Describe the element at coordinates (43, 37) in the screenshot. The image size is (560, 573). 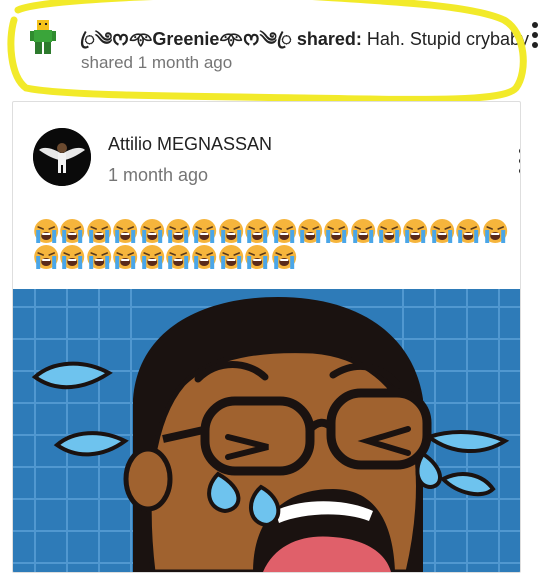
I see `share-avatar` at that location.